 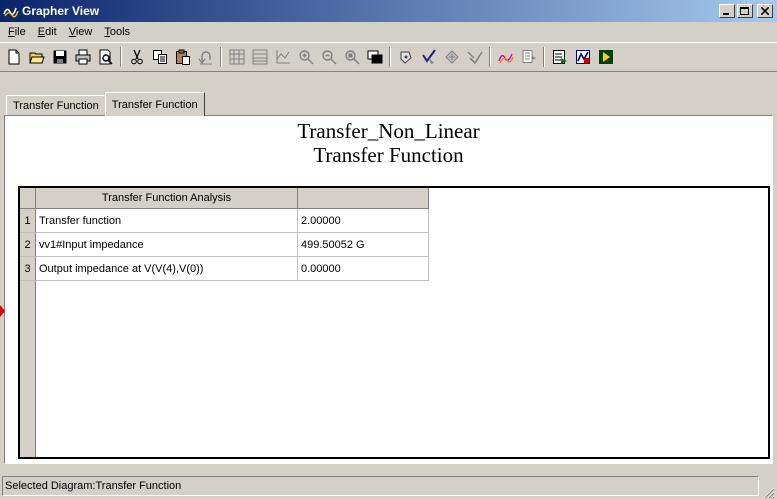 What do you see at coordinates (388, 11) in the screenshot?
I see `title-bar: Grapher View` at bounding box center [388, 11].